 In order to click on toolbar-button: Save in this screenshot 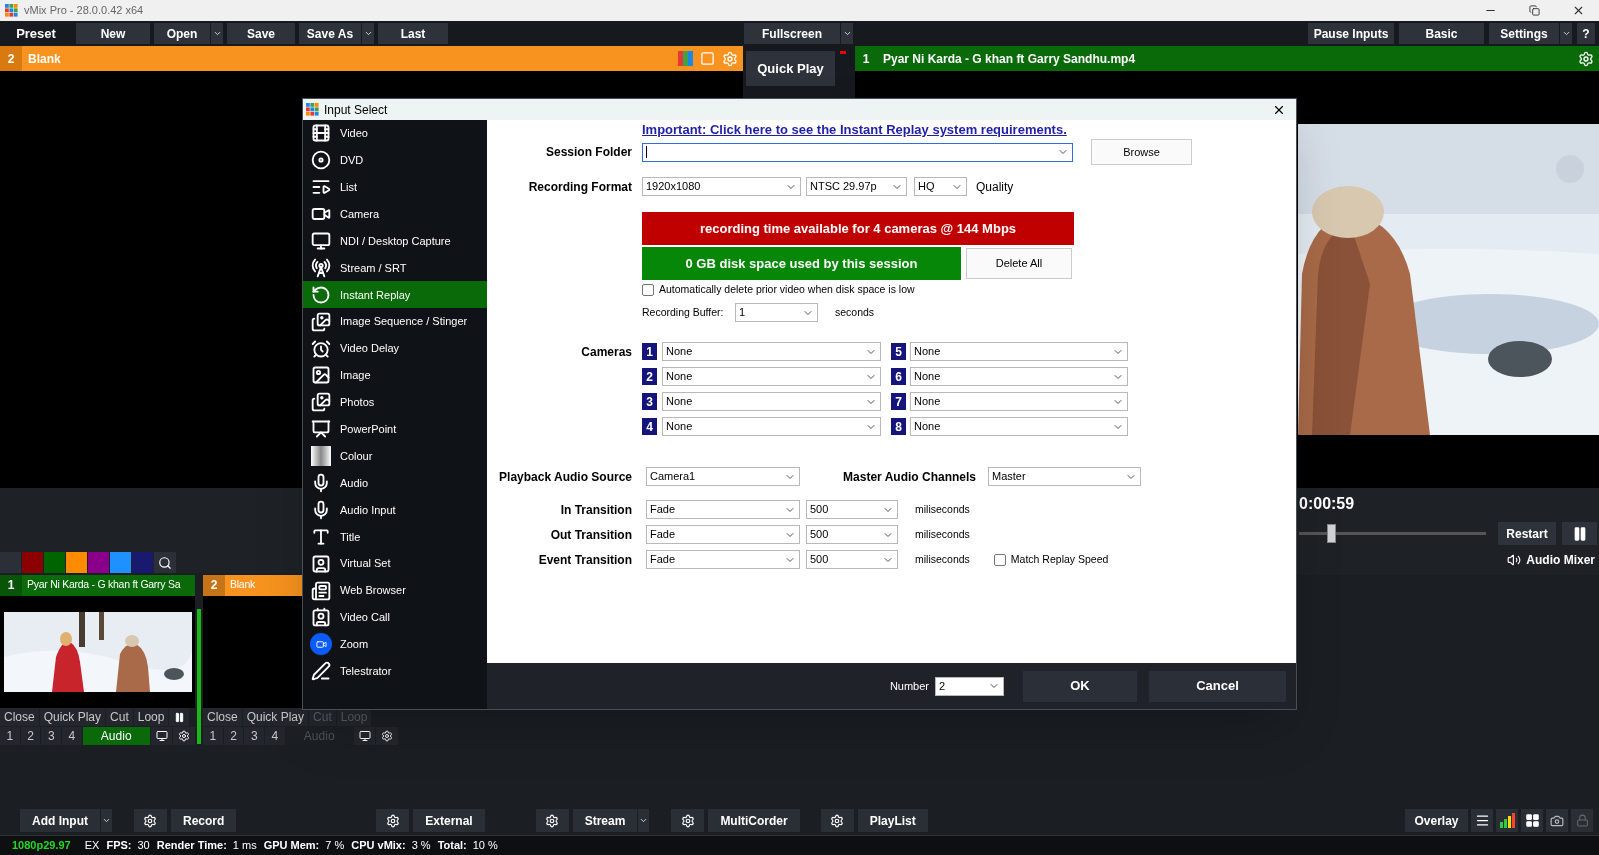, I will do `click(261, 33)`.